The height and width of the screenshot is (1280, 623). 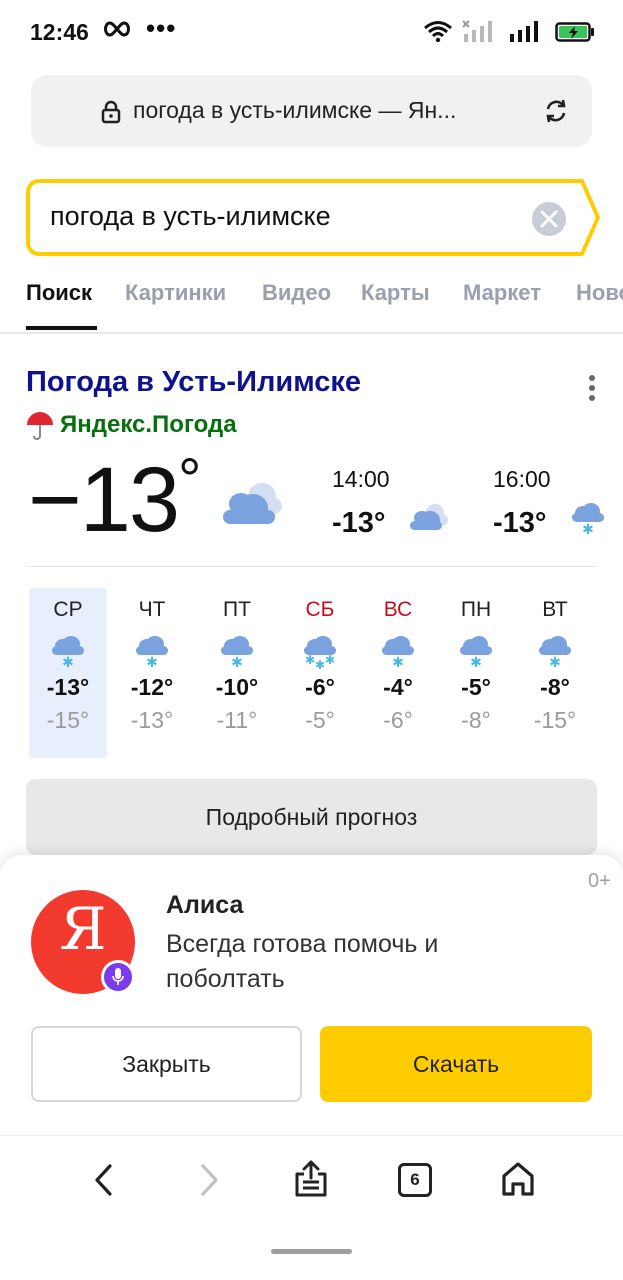 What do you see at coordinates (68, 687) in the screenshot?
I see `day-high-temp: -13°` at bounding box center [68, 687].